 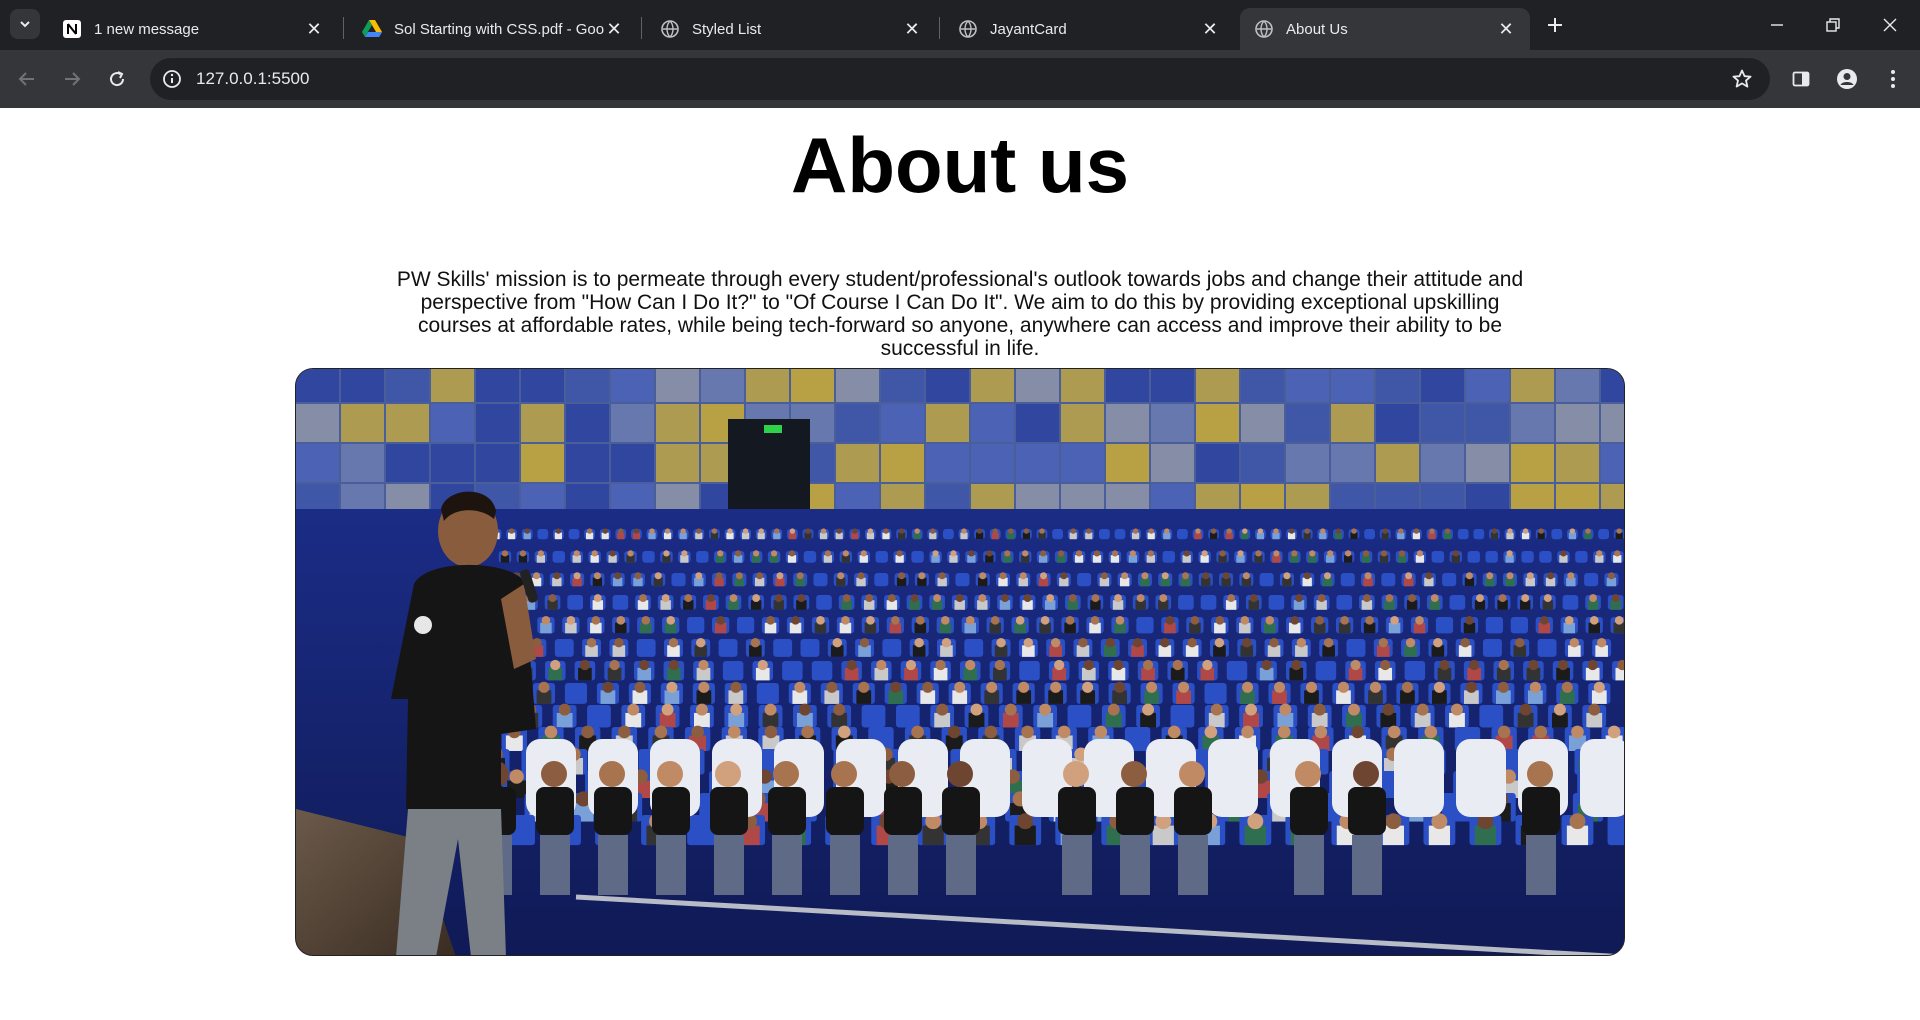 I want to click on tab-1: 1 new message ✕, so click(x=193, y=29).